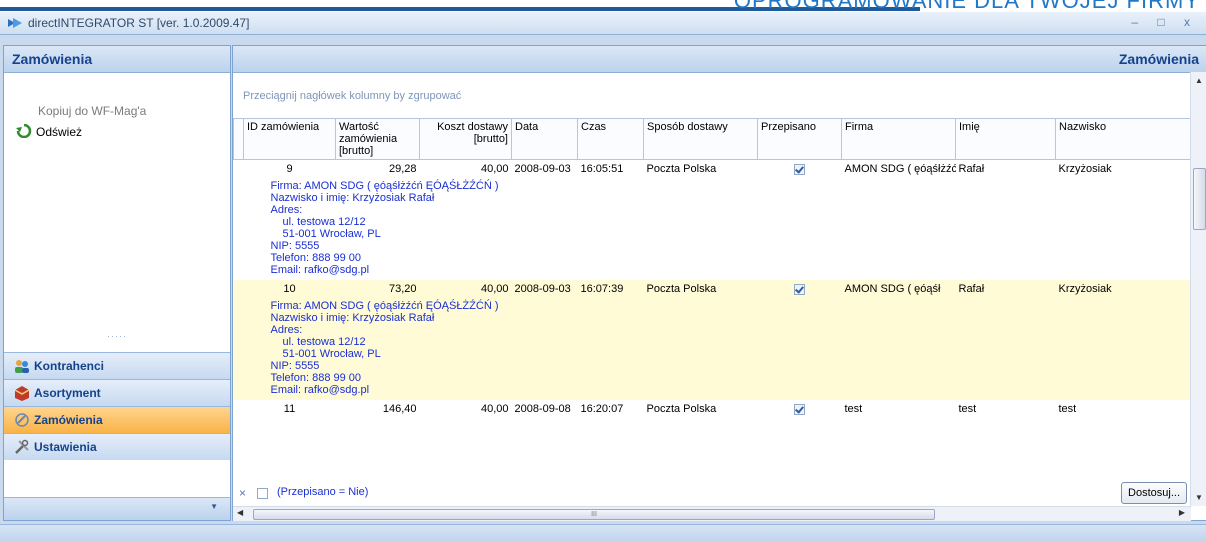 The height and width of the screenshot is (541, 1206). I want to click on copy-to-wfmag-action: Kopiuj do WF-Mag'a, so click(92, 111).